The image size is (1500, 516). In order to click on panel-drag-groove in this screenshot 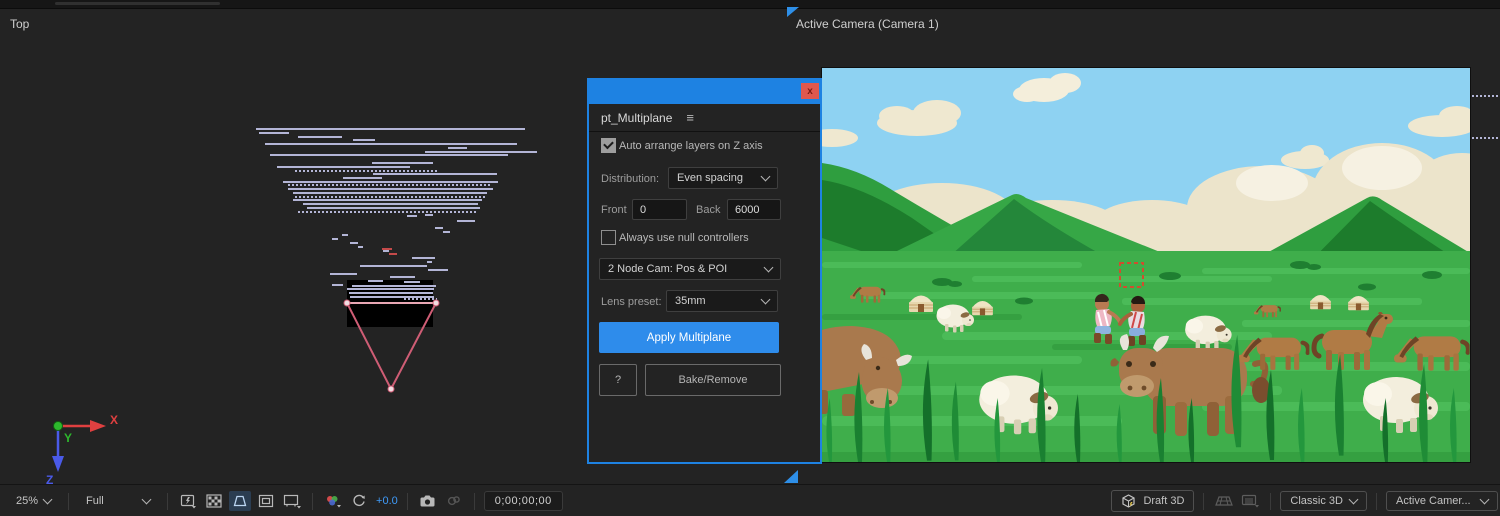, I will do `click(137, 3)`.